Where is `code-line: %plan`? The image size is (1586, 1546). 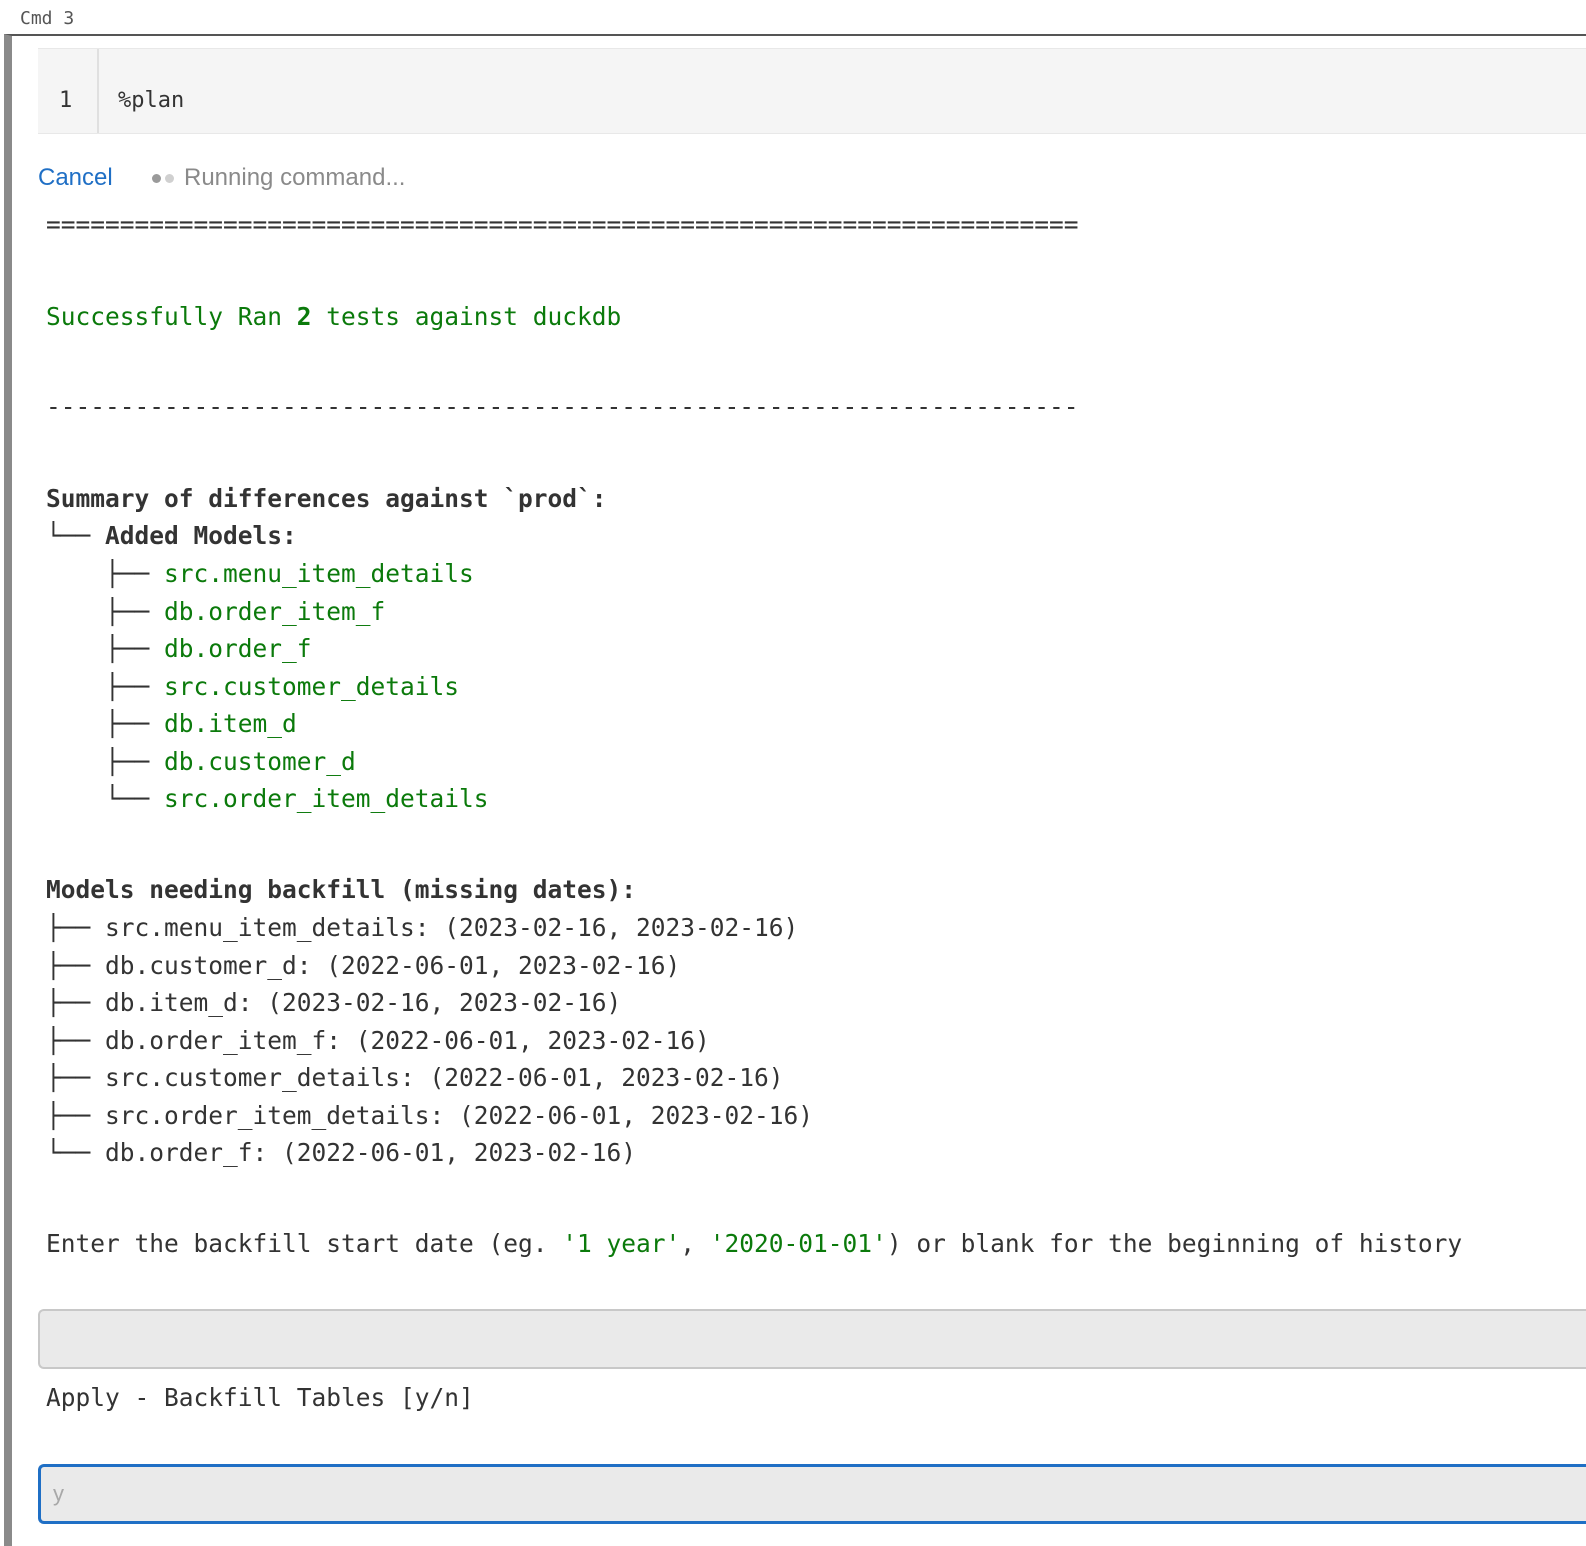 code-line: %plan is located at coordinates (151, 100).